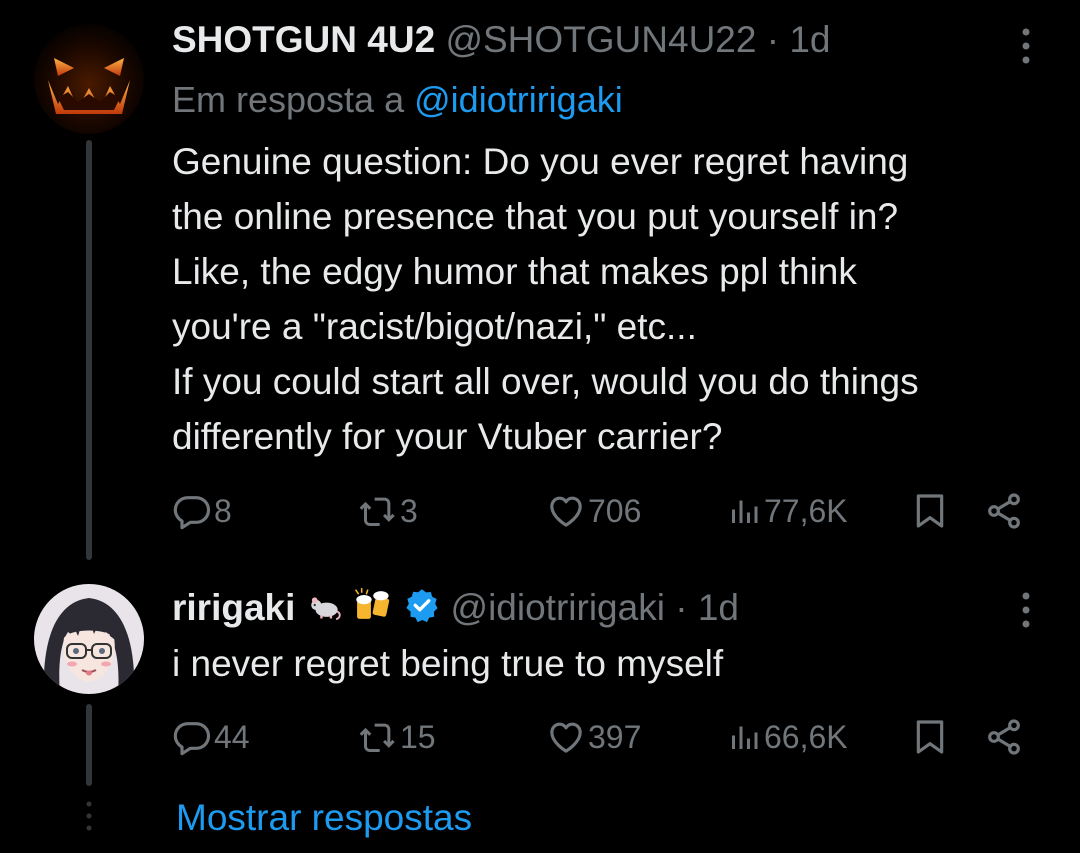 This screenshot has width=1080, height=853. I want to click on tweet-header: SHOTGUN 4U2 @SHOTGUN4U22 · 1d, so click(501, 40).